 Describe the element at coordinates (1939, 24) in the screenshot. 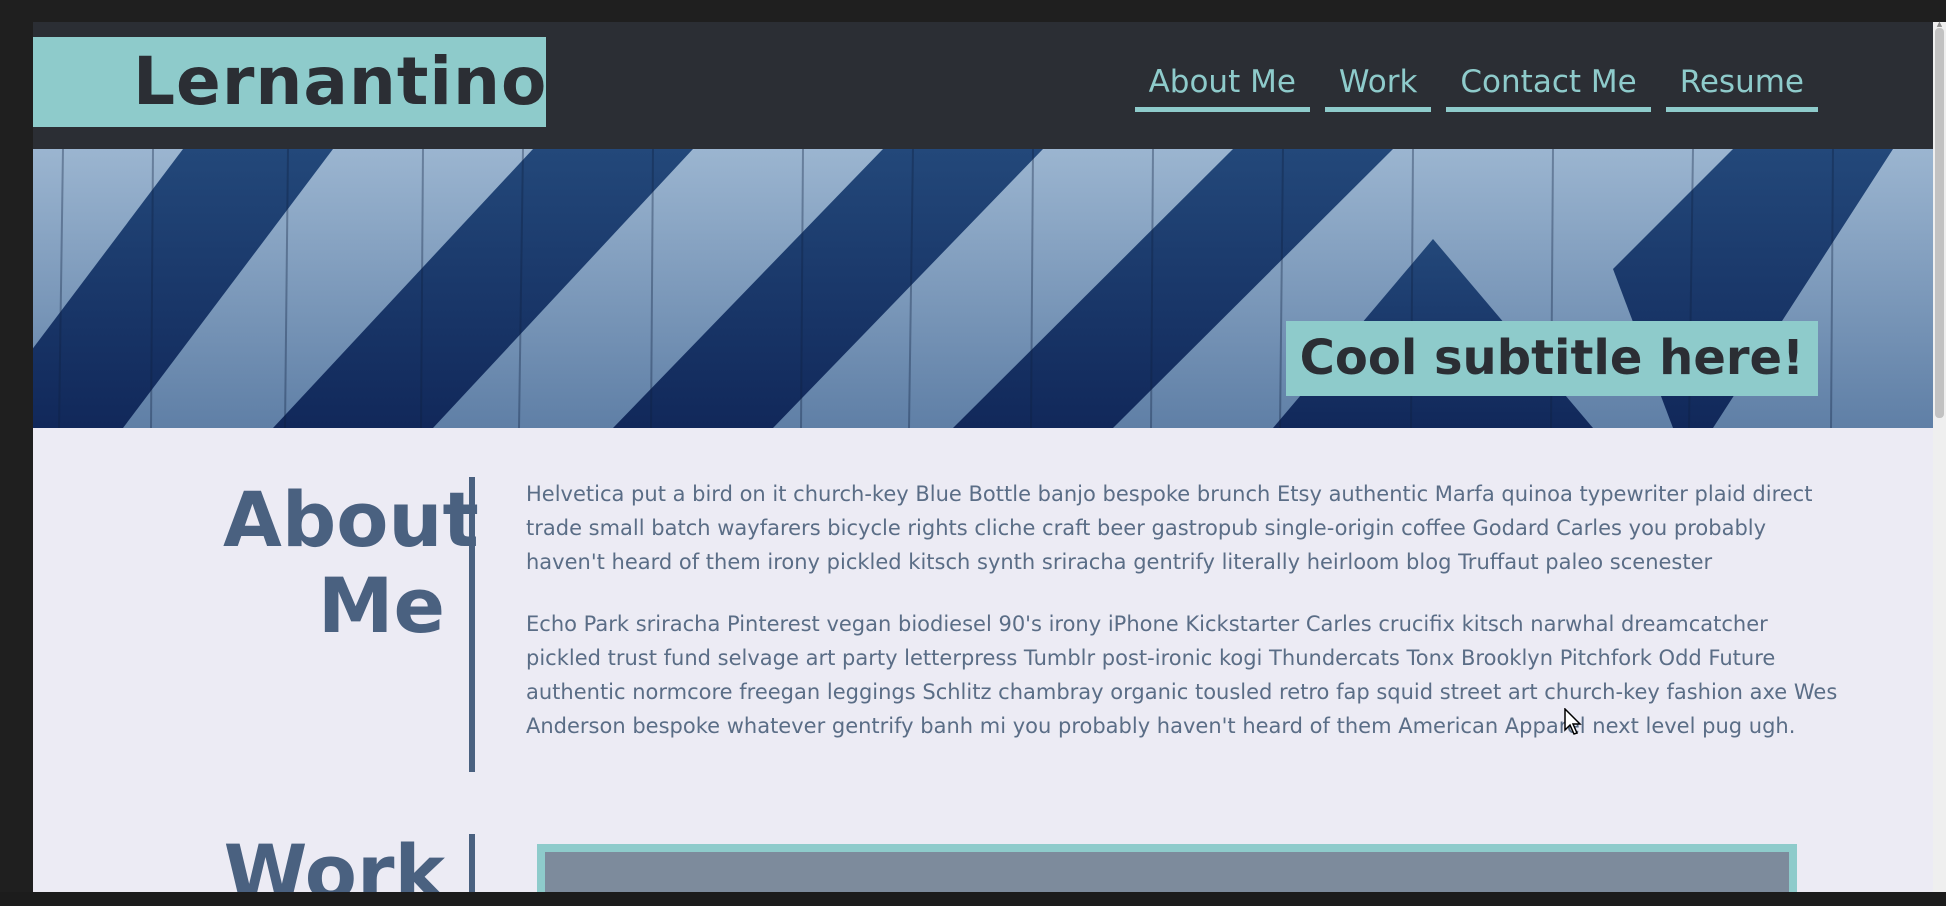

I see `scroll-up-icon: ▲` at that location.